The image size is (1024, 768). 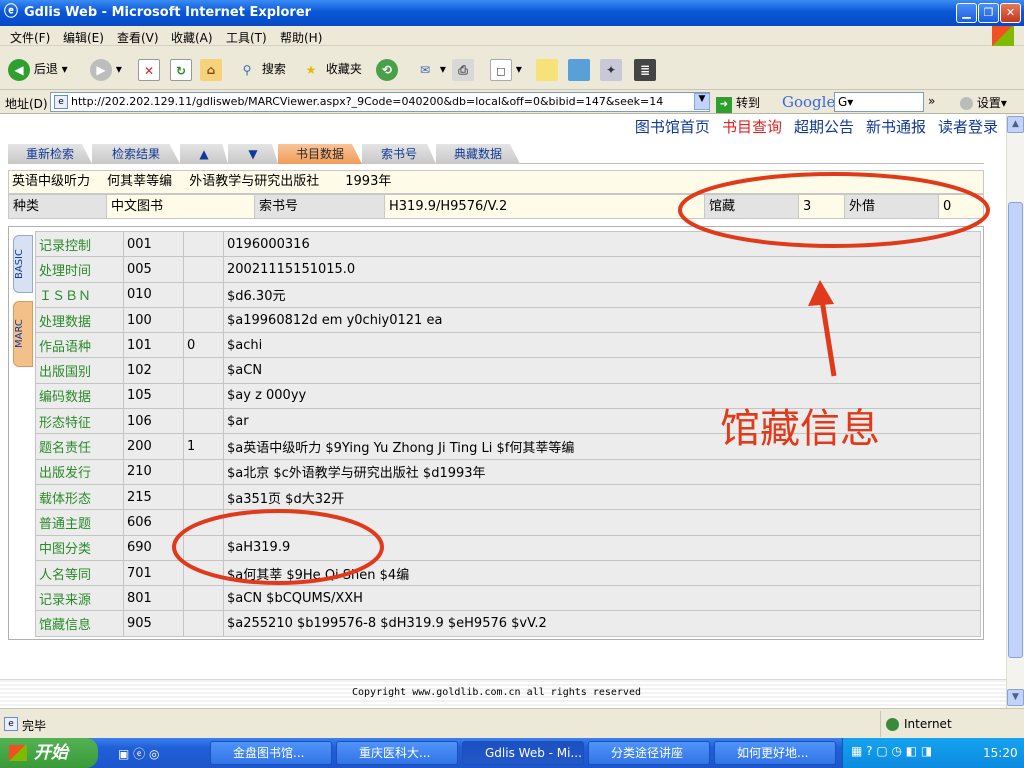 I want to click on messenger-button: ✦, so click(x=611, y=69).